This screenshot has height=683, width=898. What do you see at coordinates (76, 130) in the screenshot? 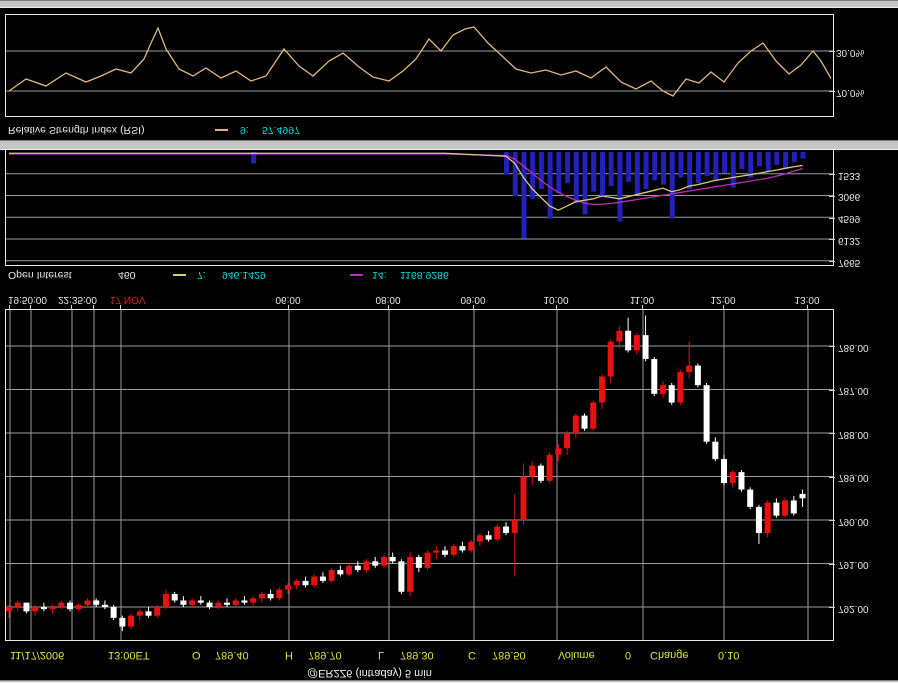
I see `rsi-name: Relative Strength Index (RSI)` at bounding box center [76, 130].